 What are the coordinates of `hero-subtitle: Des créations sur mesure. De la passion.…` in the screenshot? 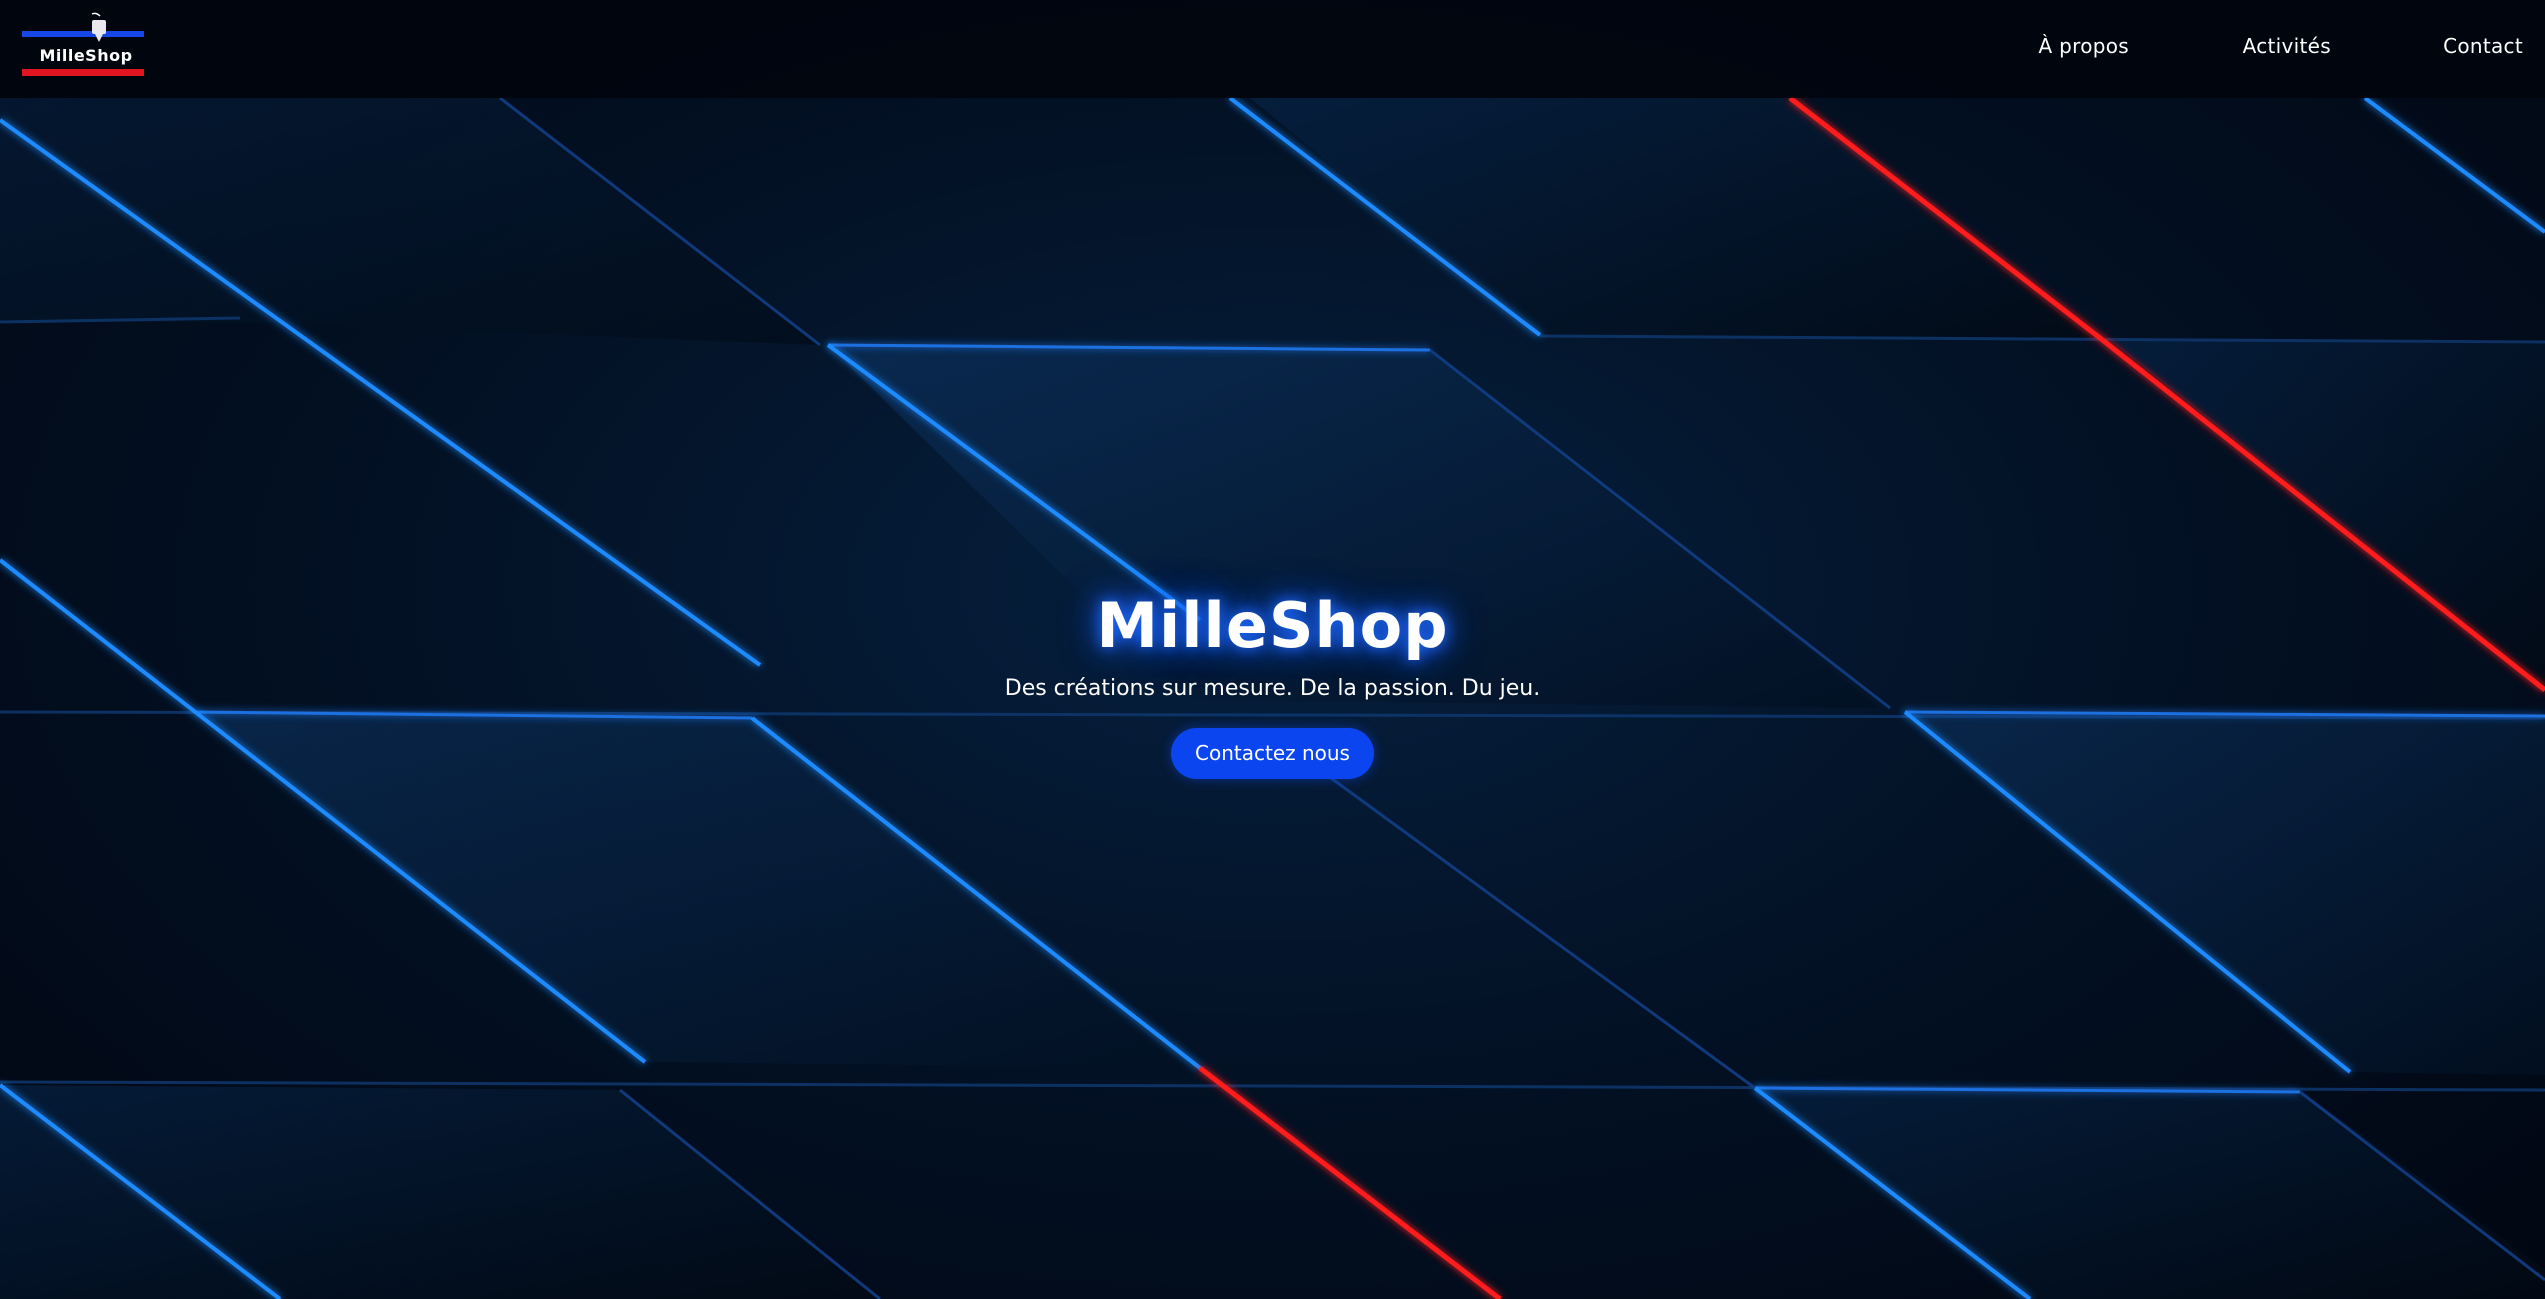 It's located at (1272, 688).